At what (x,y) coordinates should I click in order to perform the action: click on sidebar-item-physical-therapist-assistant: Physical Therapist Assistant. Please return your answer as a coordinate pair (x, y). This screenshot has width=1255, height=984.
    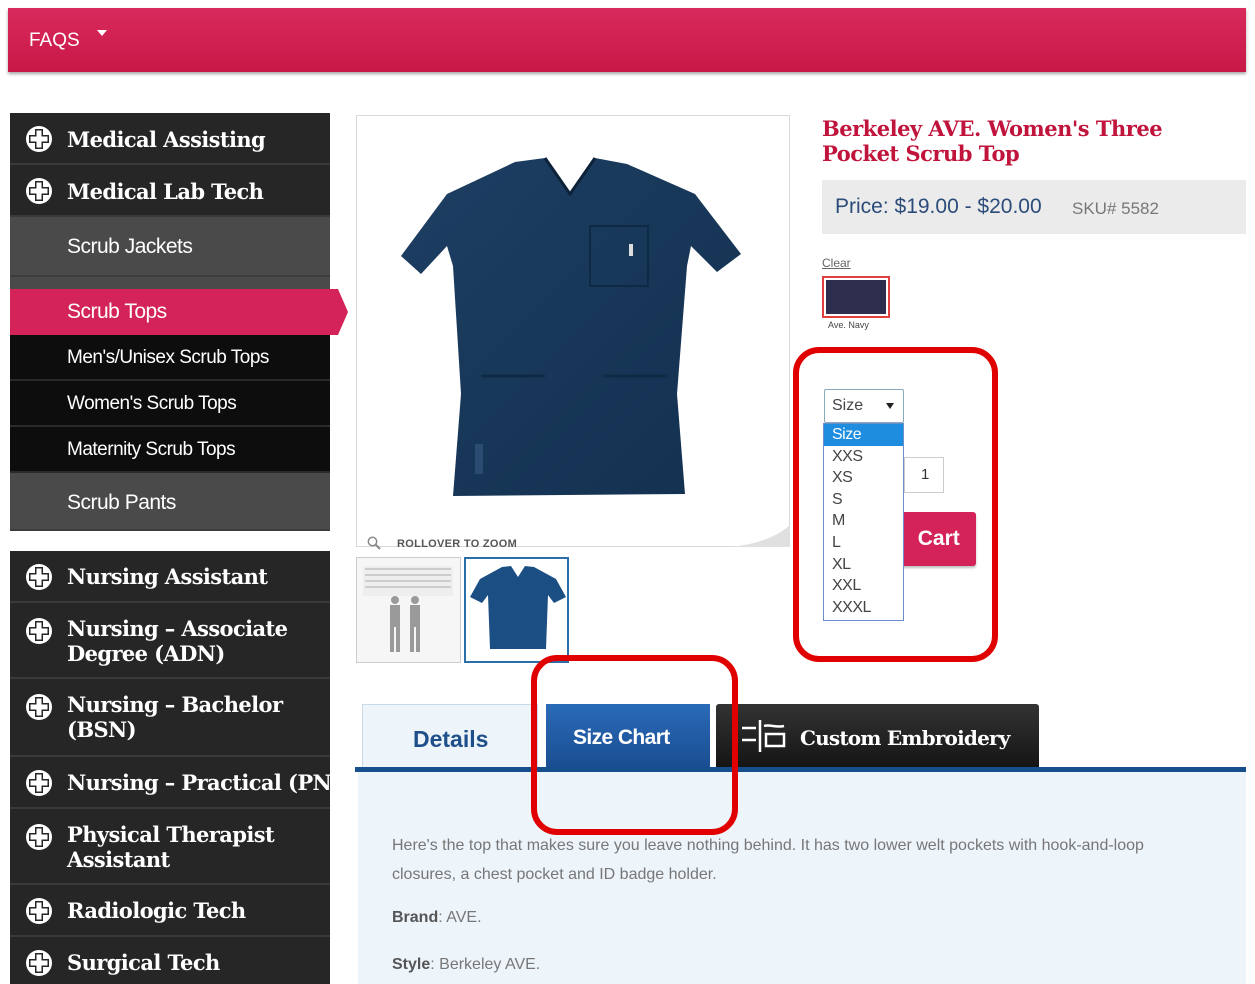
    Looking at the image, I should click on (170, 847).